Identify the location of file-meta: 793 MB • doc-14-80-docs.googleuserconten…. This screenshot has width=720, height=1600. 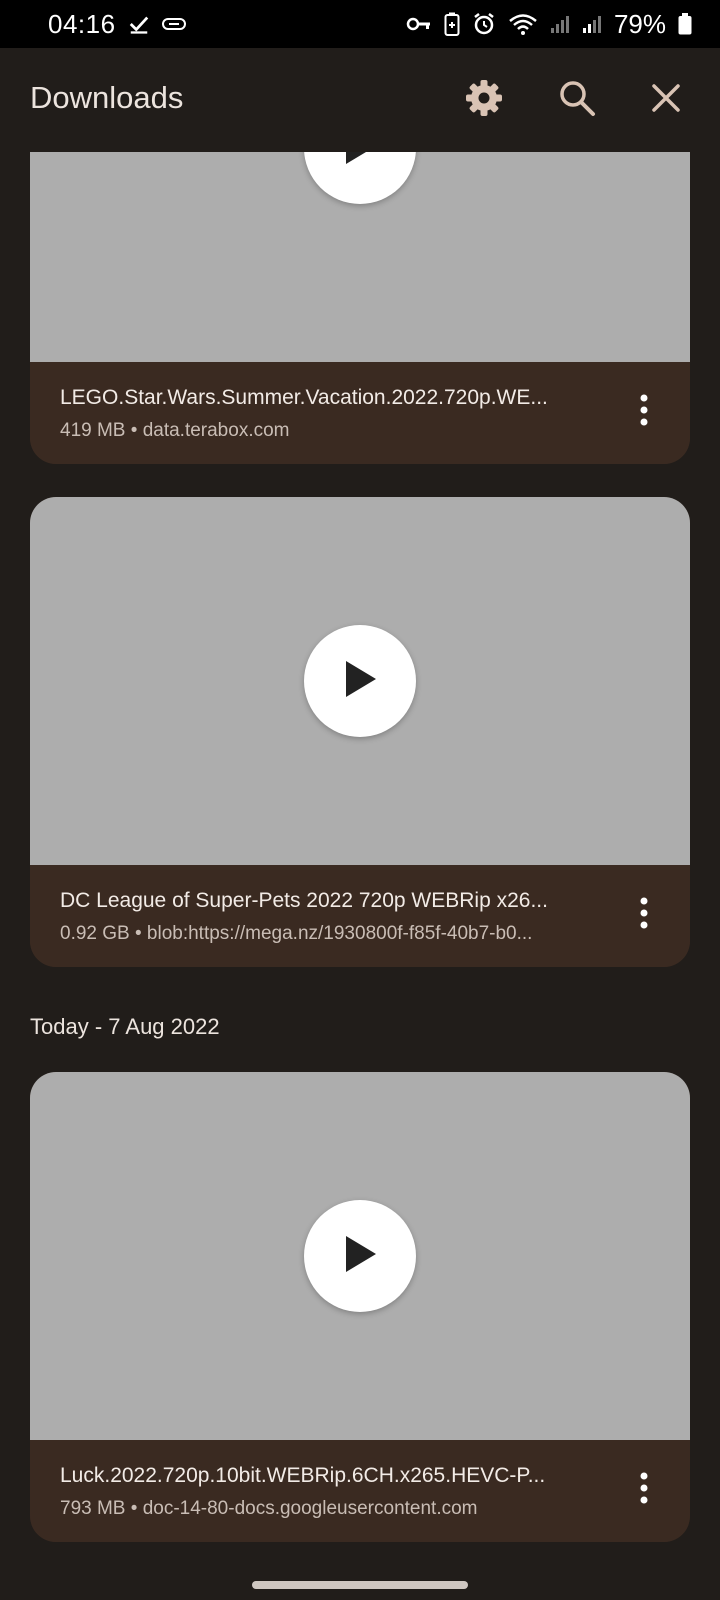
(269, 1508).